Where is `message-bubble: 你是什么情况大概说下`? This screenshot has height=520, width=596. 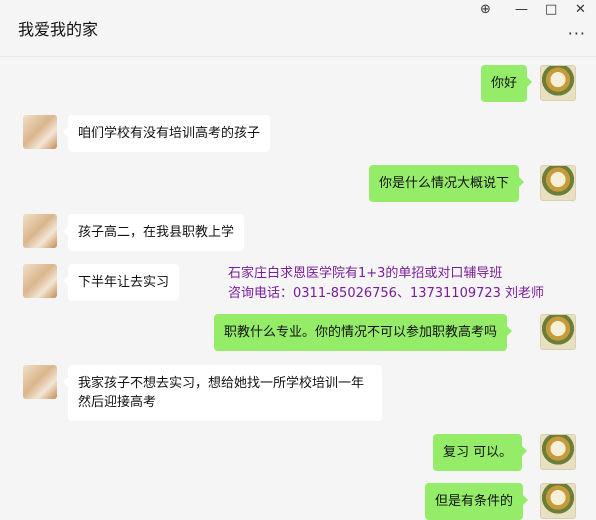
message-bubble: 你是什么情况大概说下 is located at coordinates (447, 183).